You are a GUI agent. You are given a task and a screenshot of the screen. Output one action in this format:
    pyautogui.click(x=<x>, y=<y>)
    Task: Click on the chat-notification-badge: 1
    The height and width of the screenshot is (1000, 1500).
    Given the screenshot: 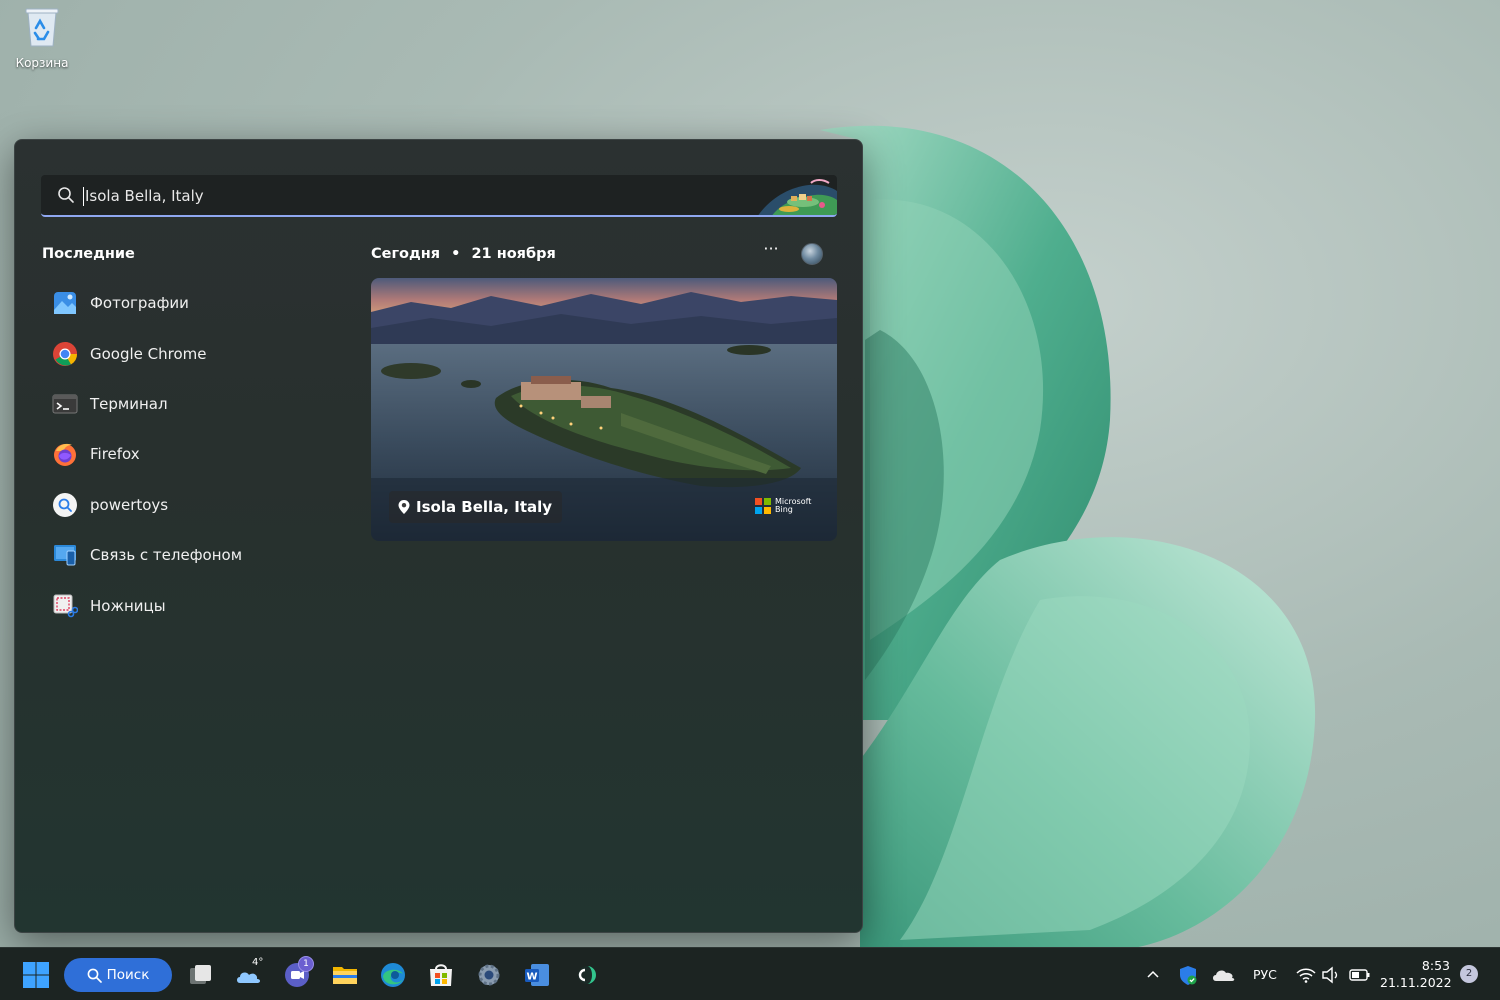 What is the action you would take?
    pyautogui.click(x=306, y=964)
    